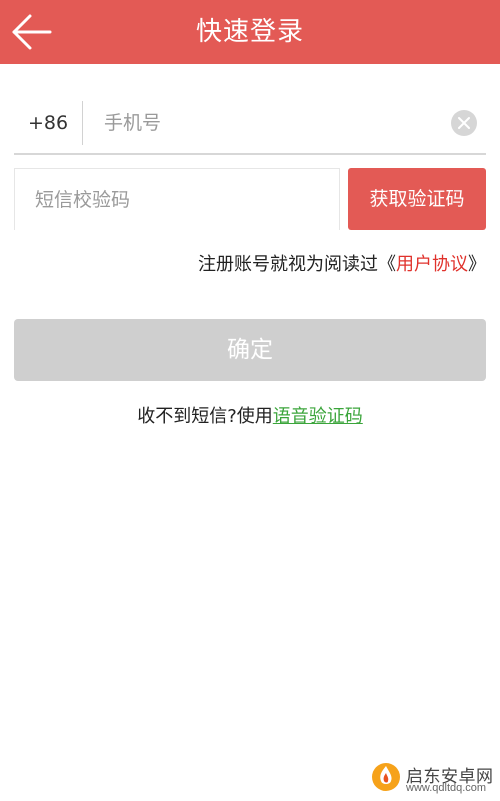  I want to click on agreement-text: 注册账号就视为阅读过《用户协议》, so click(342, 265).